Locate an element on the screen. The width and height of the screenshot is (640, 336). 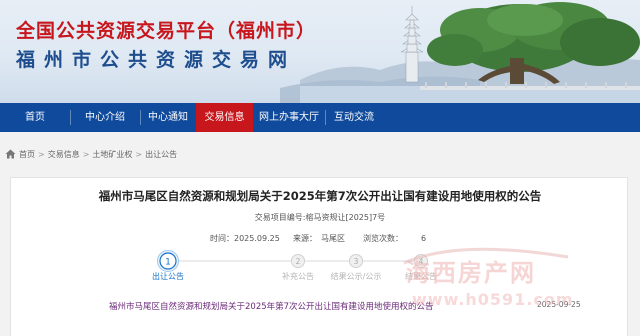
step-2-number: 2 is located at coordinates (298, 261).